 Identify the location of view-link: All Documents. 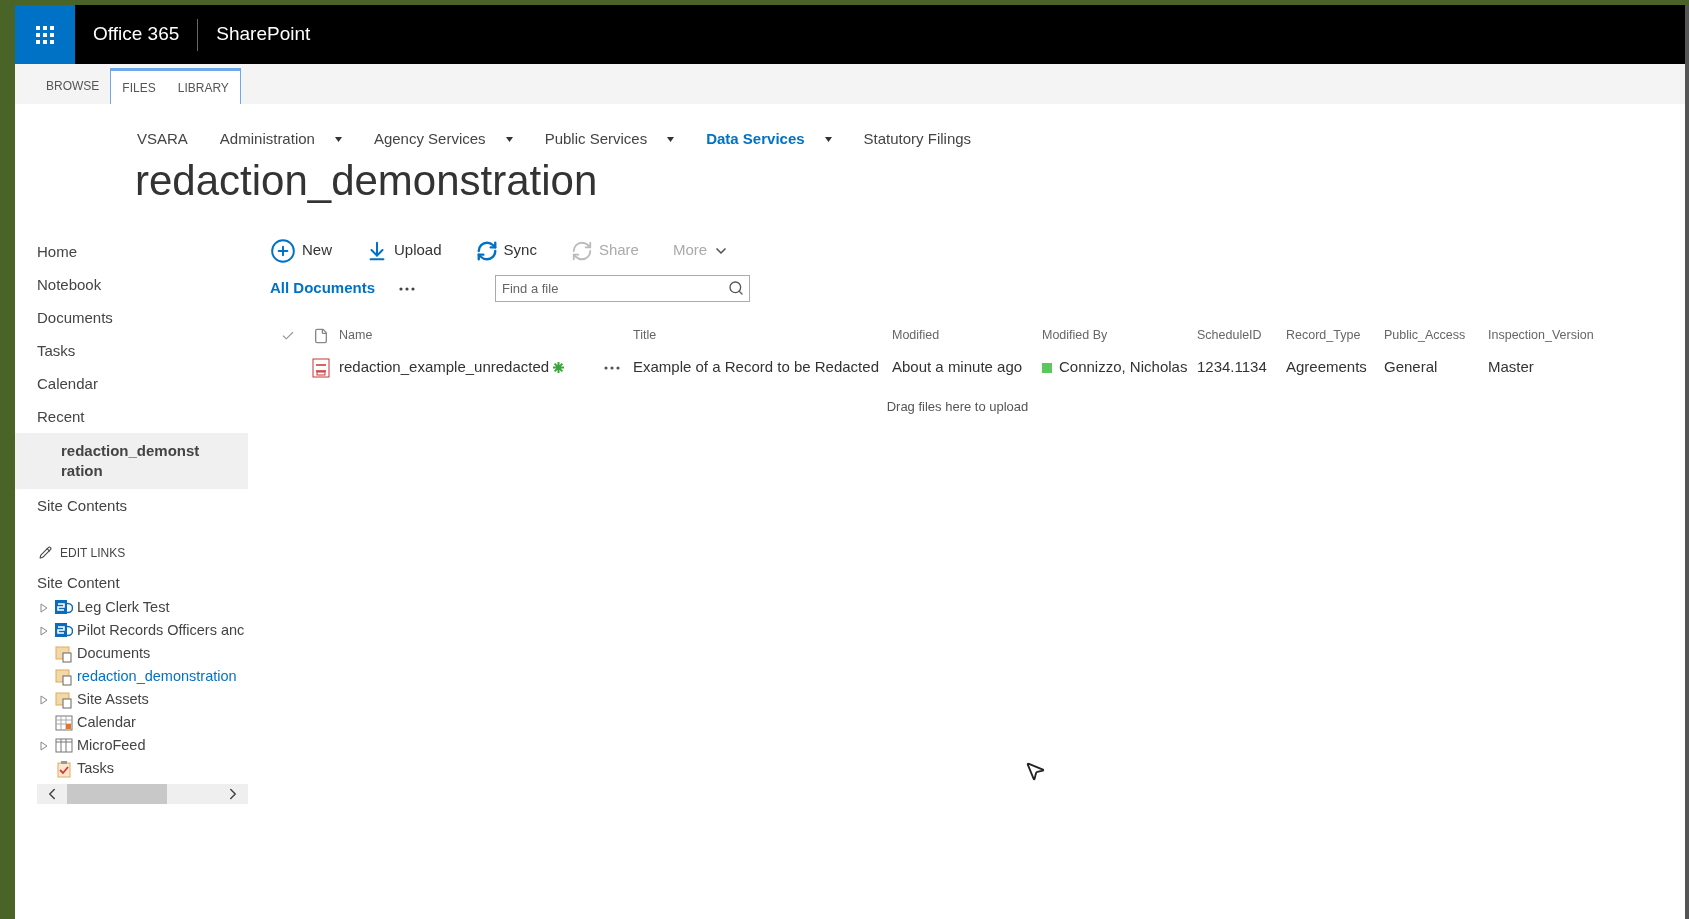
(322, 288).